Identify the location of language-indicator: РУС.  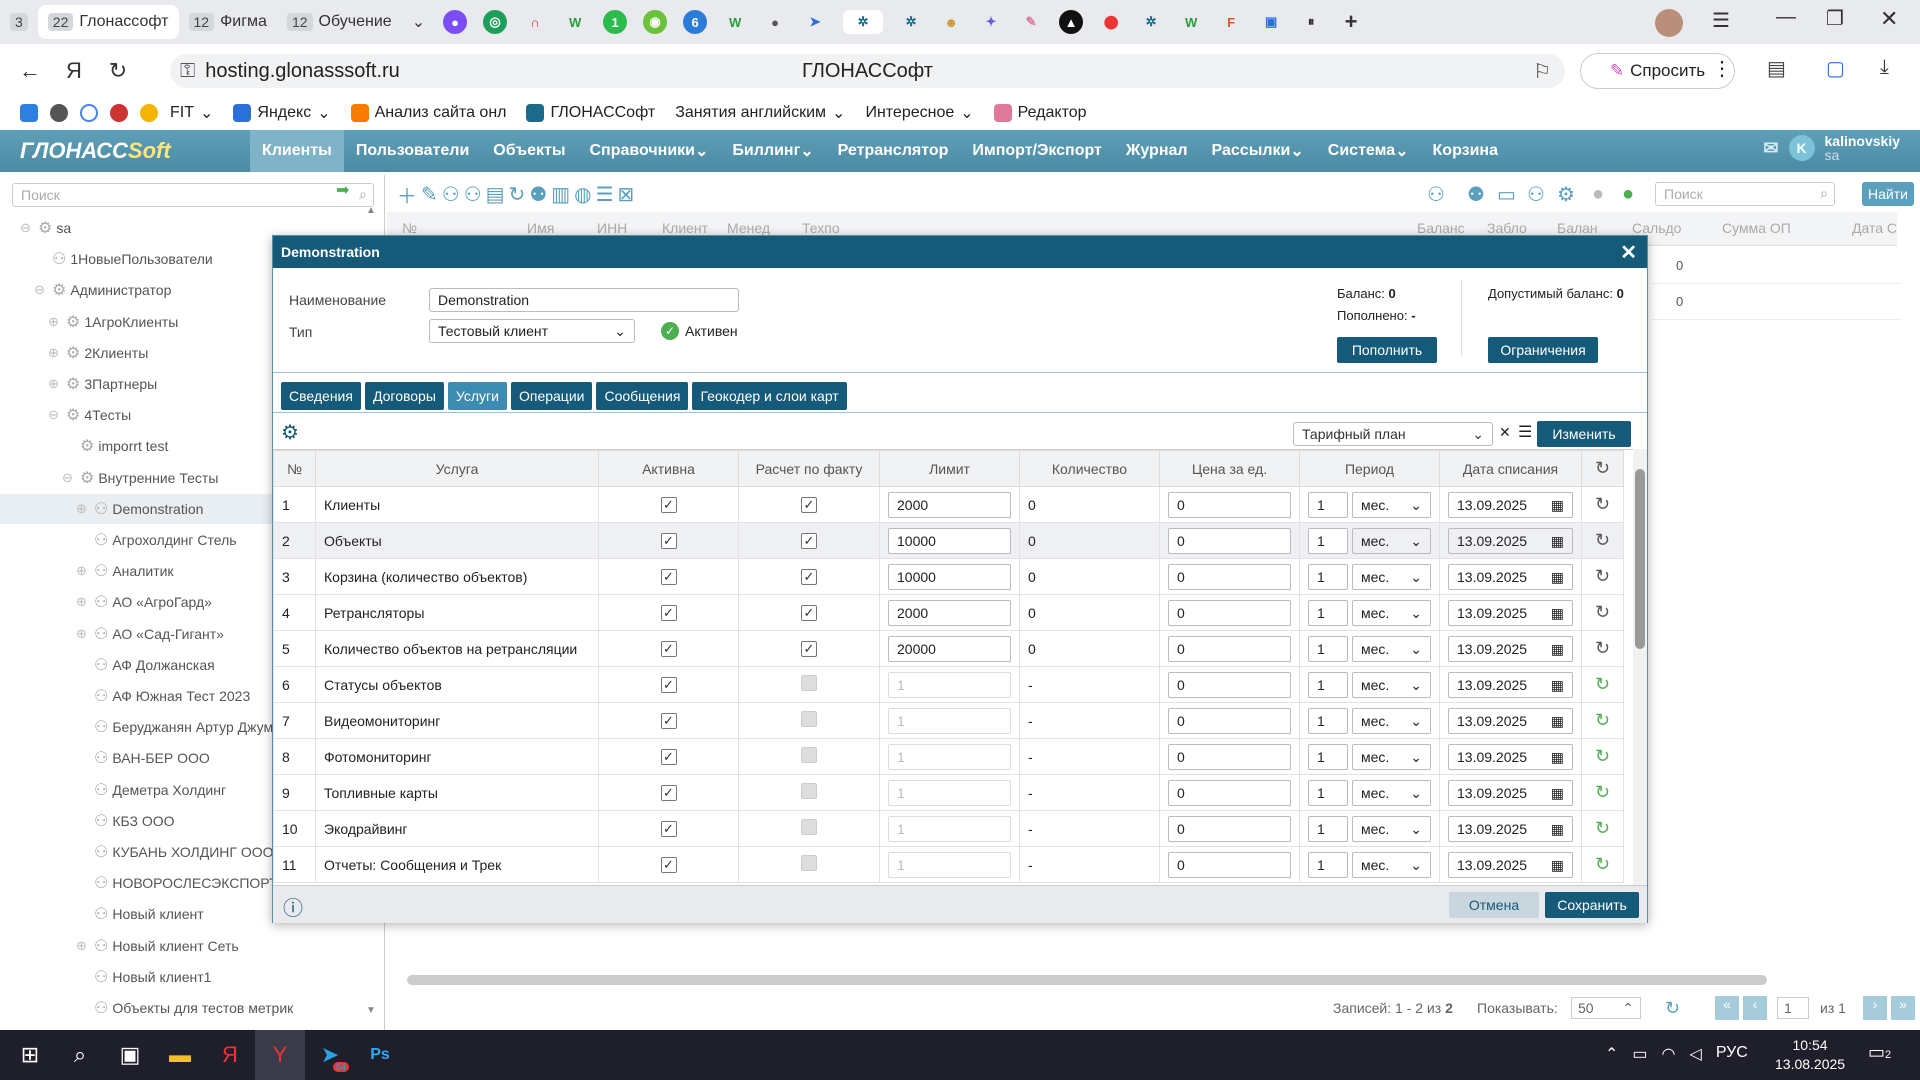
(1732, 1054).